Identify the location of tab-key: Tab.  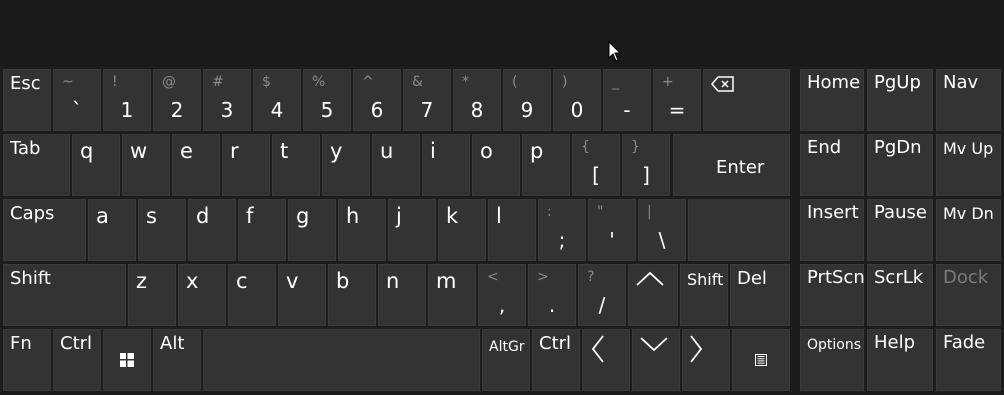
(36, 165).